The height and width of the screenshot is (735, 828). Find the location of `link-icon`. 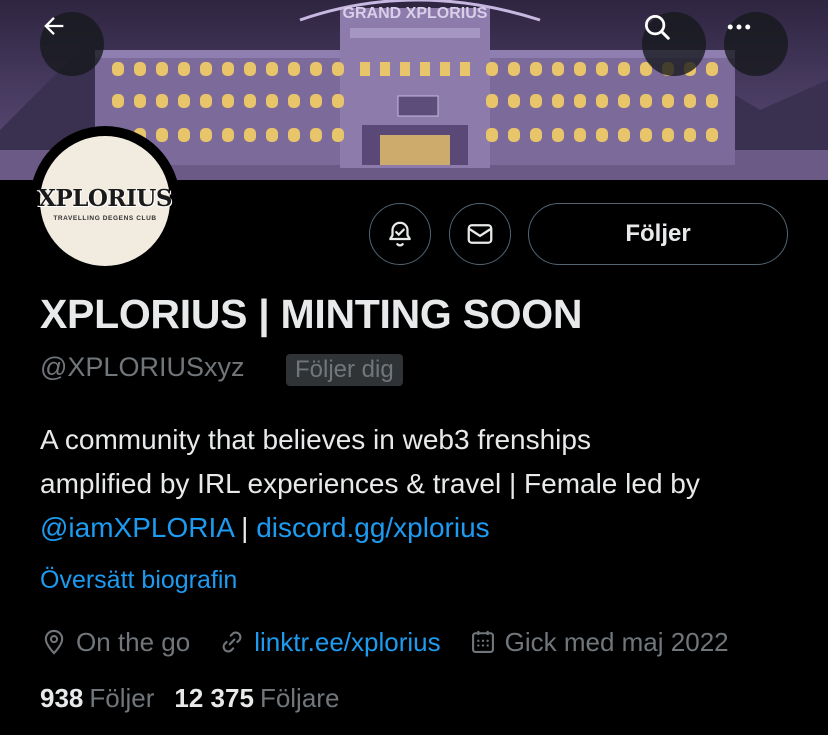

link-icon is located at coordinates (232, 642).